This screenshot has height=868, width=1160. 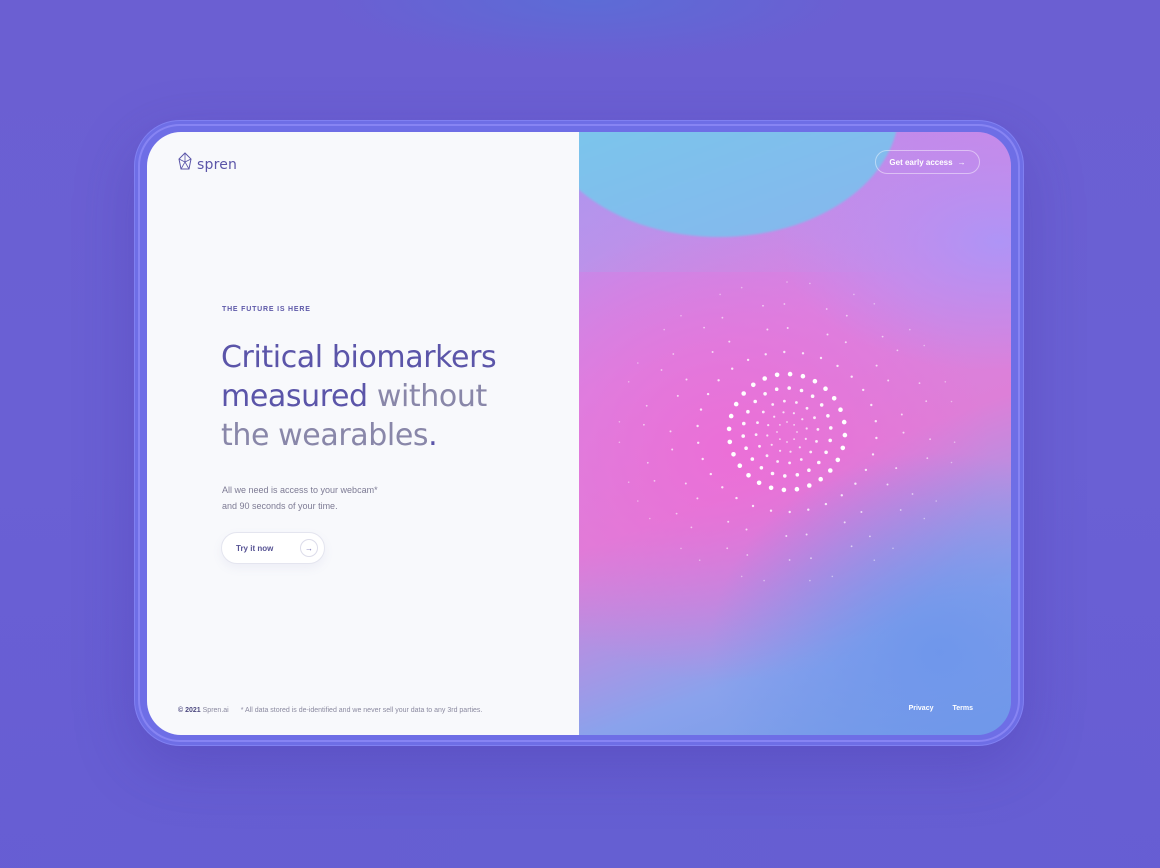 I want to click on try-it-now-button: Try it now →, so click(x=273, y=548).